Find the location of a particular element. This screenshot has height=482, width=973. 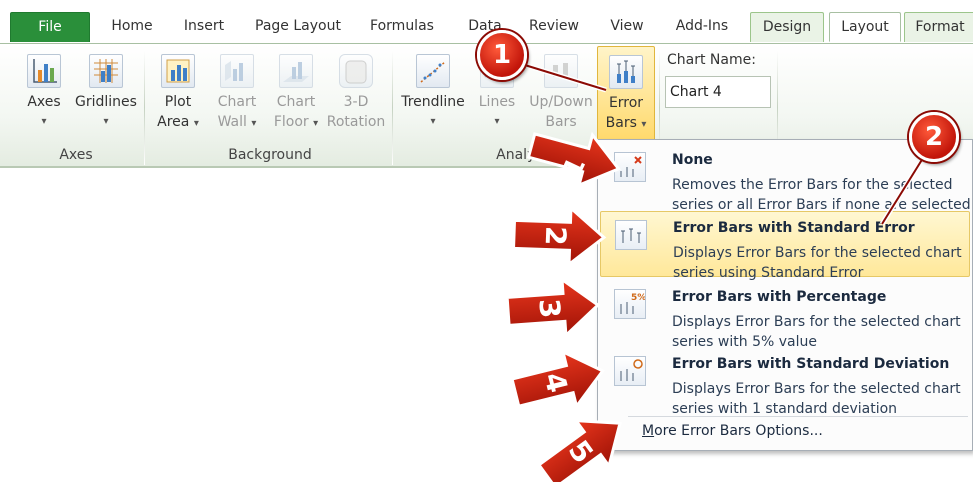

callout-badge-1: 1 is located at coordinates (502, 55).